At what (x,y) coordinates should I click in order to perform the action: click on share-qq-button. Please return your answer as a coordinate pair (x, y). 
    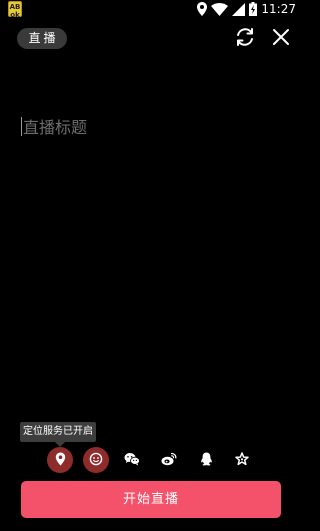
    Looking at the image, I should click on (206, 460).